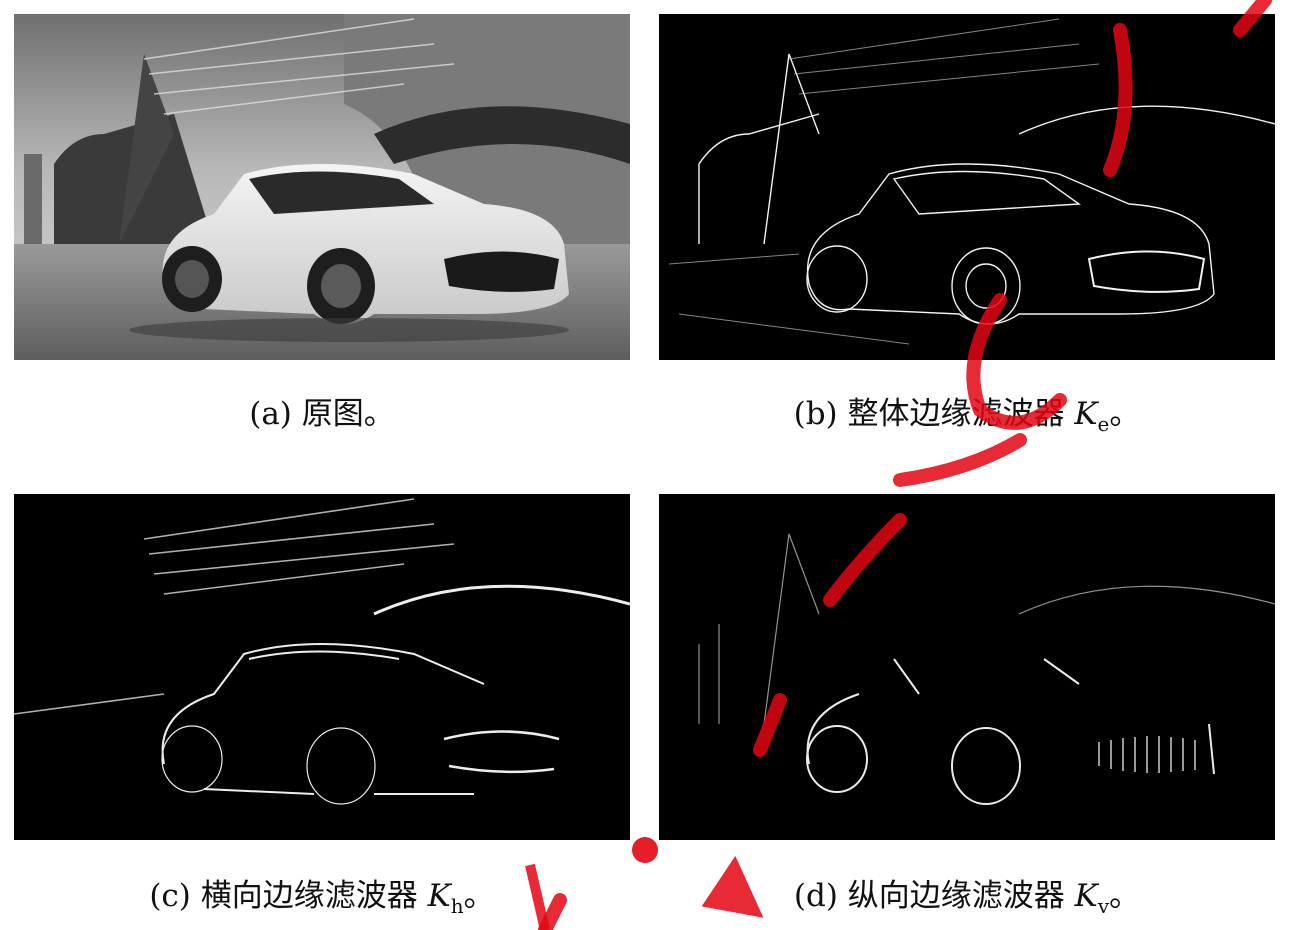 This screenshot has height=930, width=1290. I want to click on caption-label: (d), so click(815, 896).